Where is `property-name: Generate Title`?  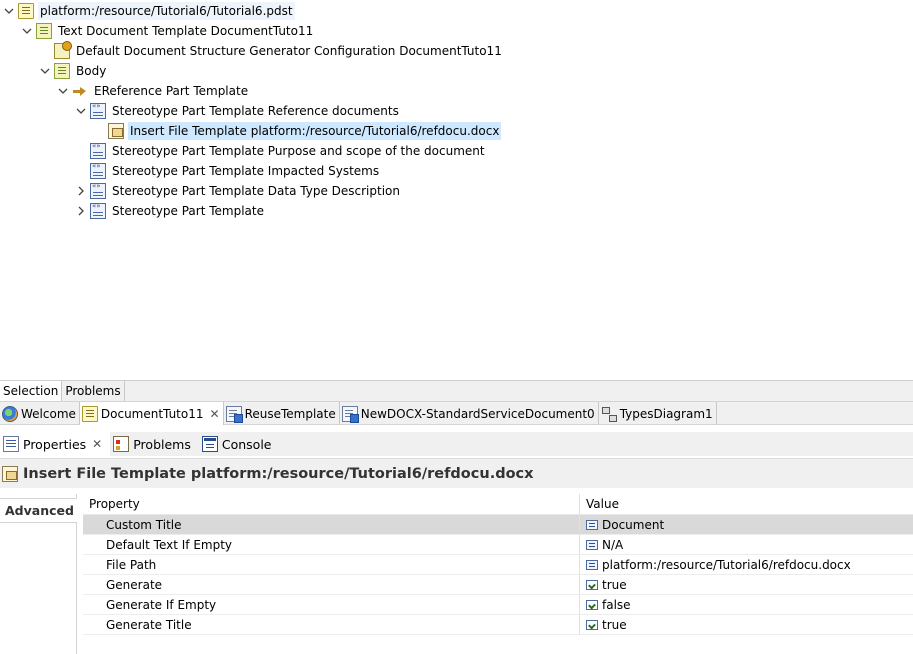 property-name: Generate Title is located at coordinates (331, 624).